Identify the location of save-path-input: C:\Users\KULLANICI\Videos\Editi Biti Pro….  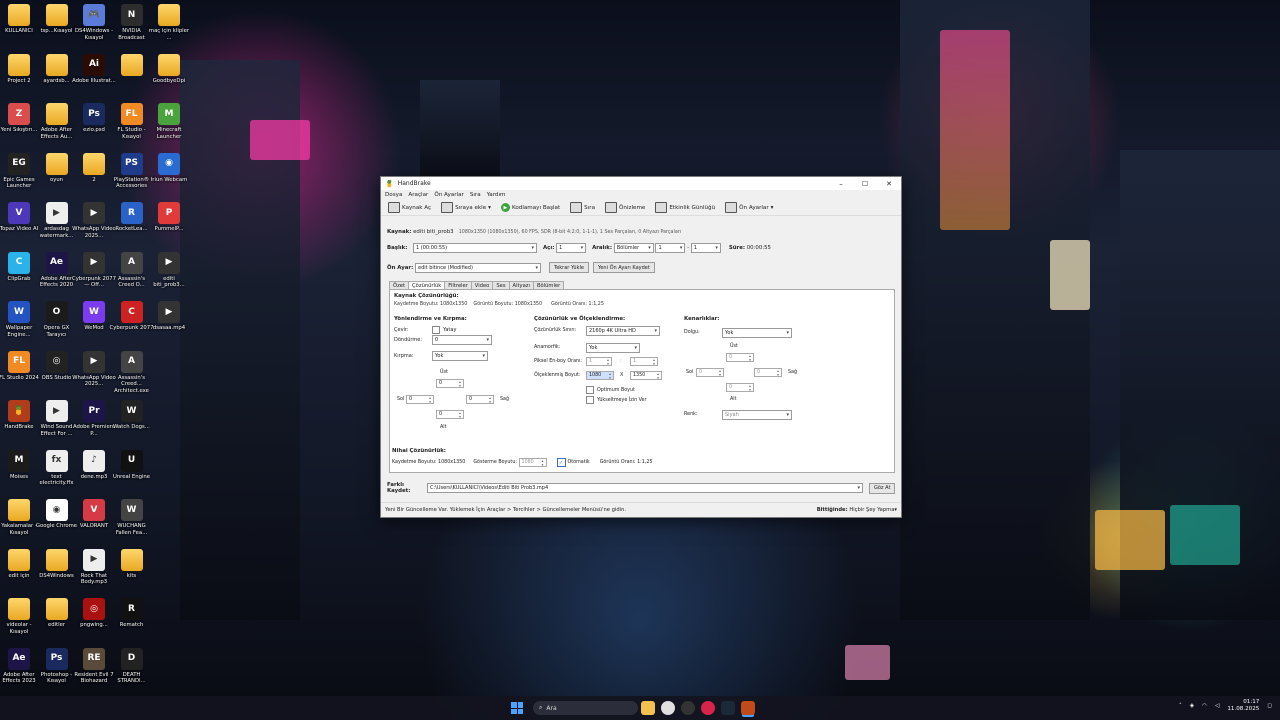
(645, 488).